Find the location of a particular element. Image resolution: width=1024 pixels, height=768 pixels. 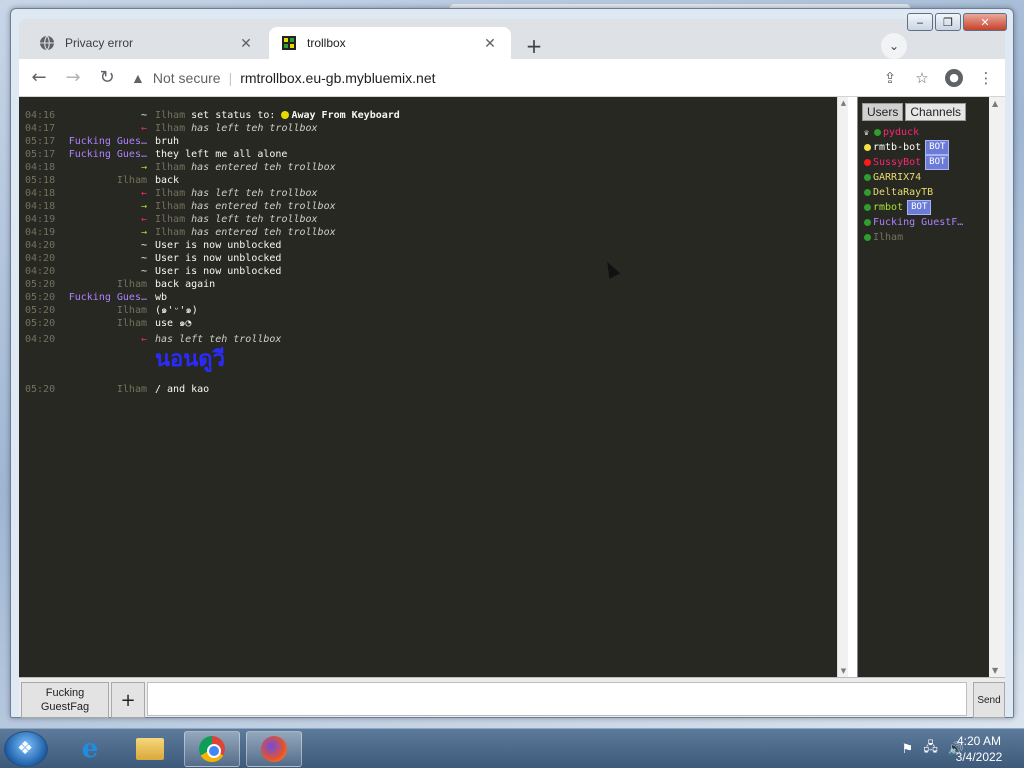

profile-icon: ● is located at coordinates (954, 78).